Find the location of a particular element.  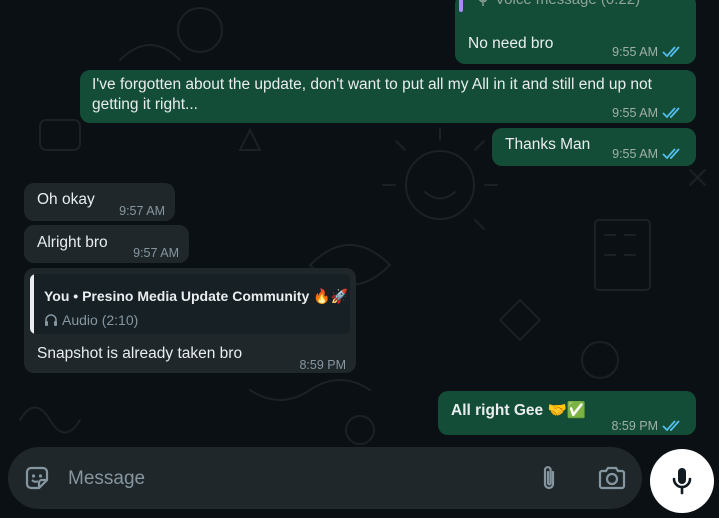

quote-subtitle: Audio (2:10) is located at coordinates (100, 320).